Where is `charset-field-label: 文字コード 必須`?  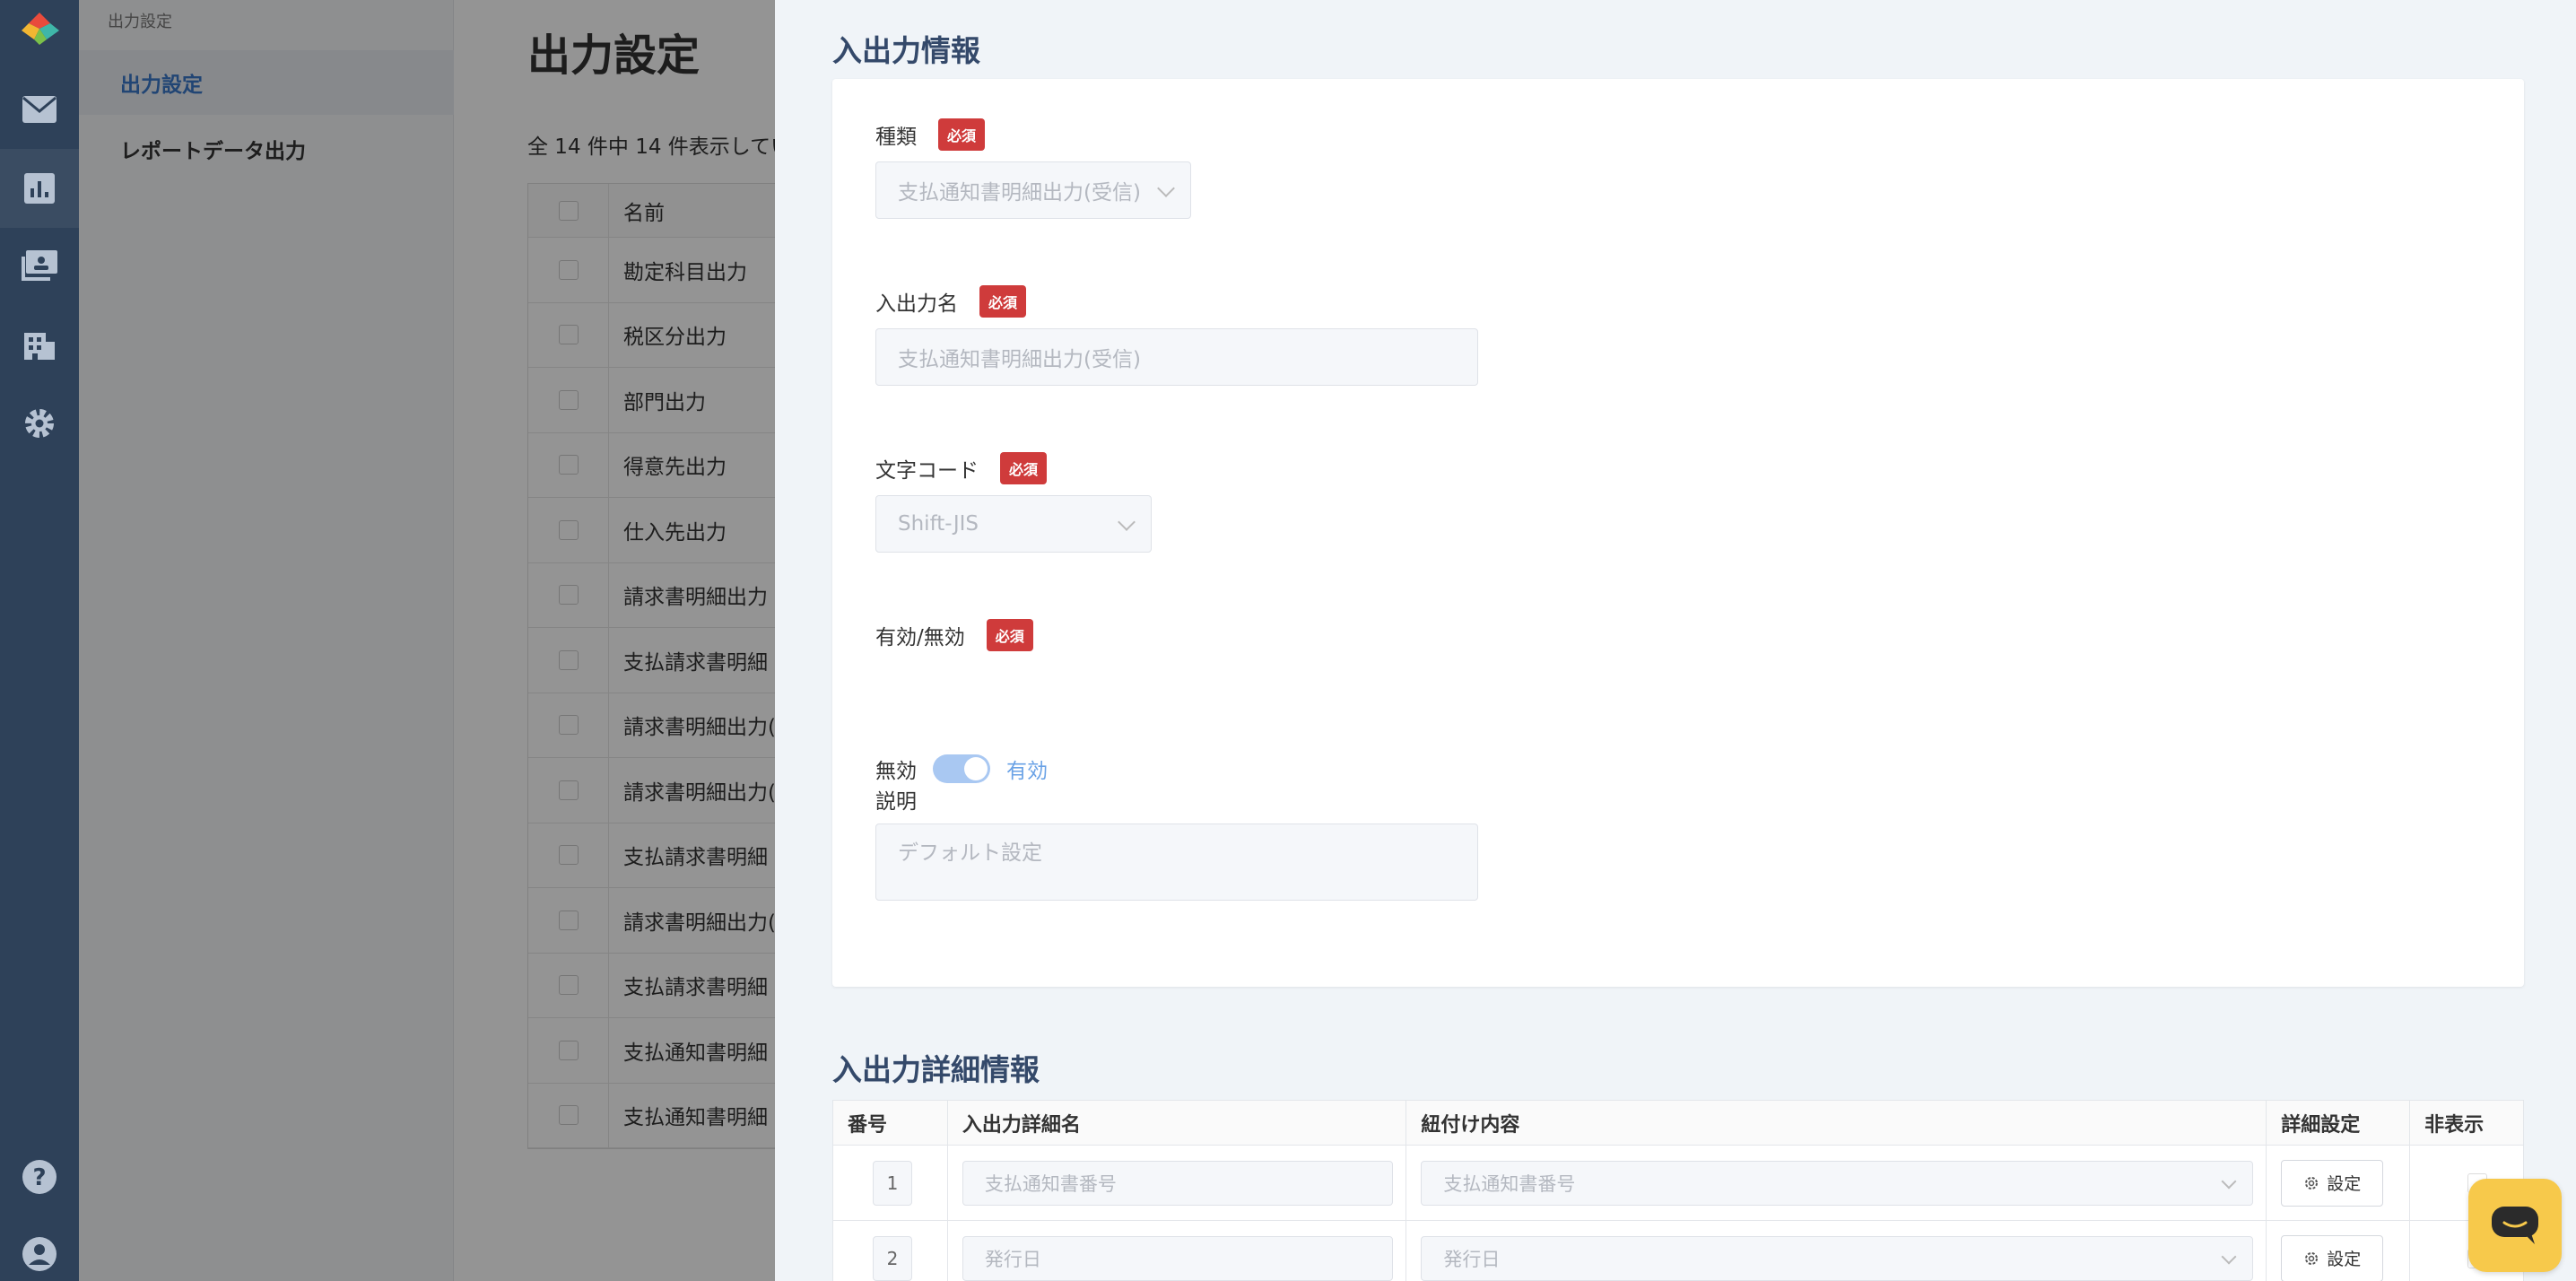 charset-field-label: 文字コード 必須 is located at coordinates (961, 468).